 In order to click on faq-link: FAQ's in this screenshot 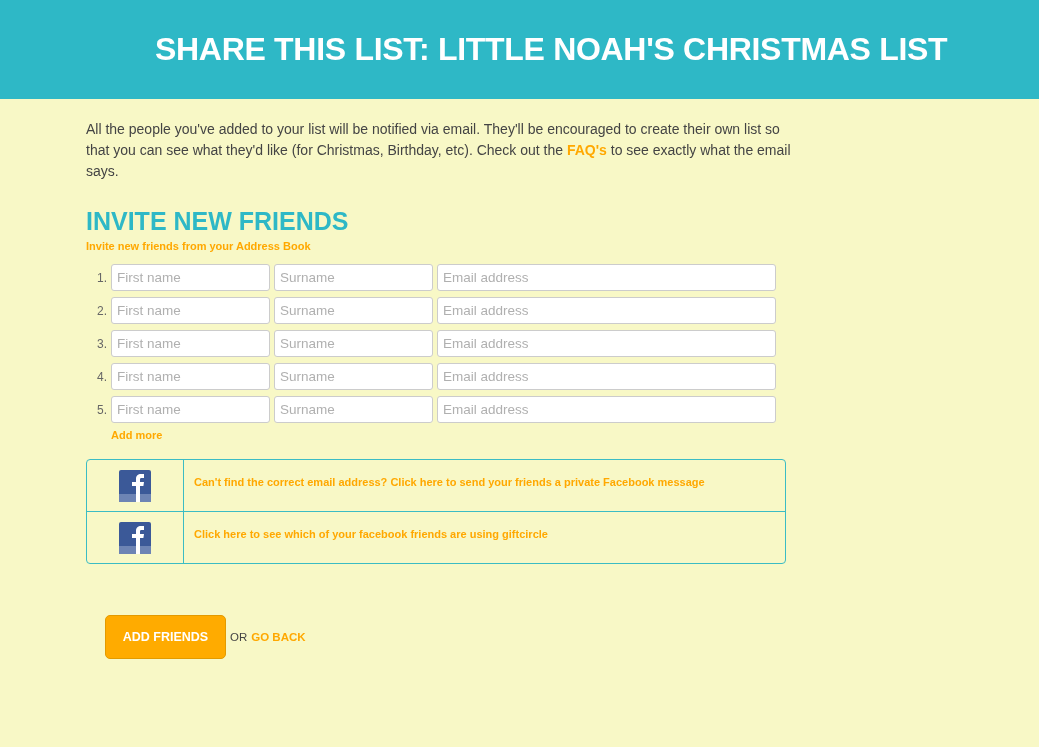, I will do `click(586, 150)`.